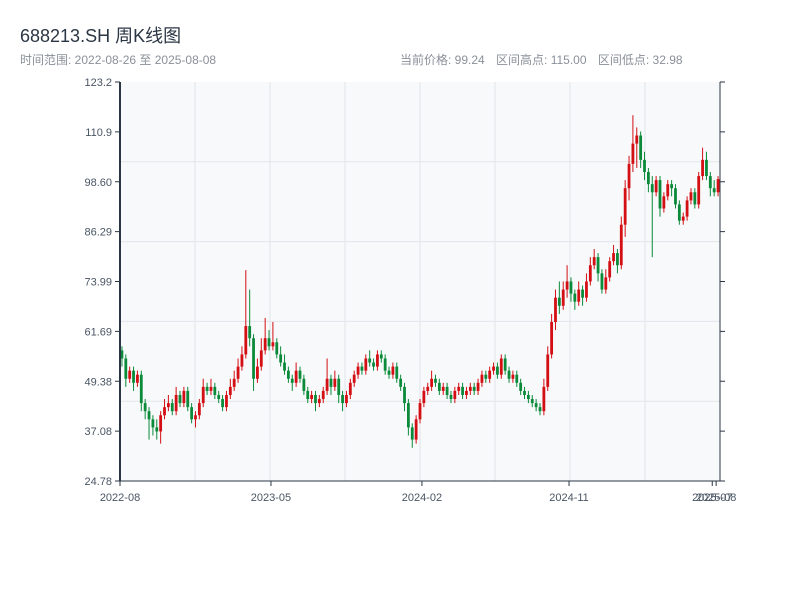  Describe the element at coordinates (569, 498) in the screenshot. I see `x-tick-label: 2024-11` at that location.